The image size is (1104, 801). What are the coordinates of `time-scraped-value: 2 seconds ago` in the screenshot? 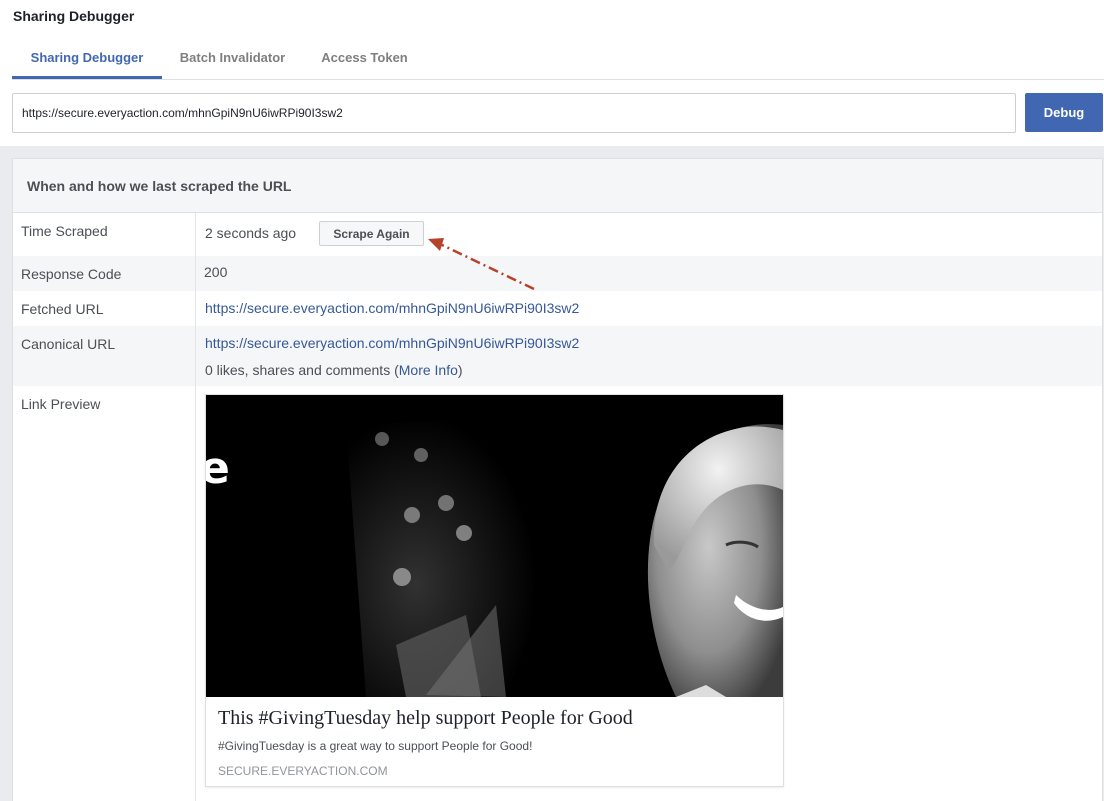 It's located at (251, 233).